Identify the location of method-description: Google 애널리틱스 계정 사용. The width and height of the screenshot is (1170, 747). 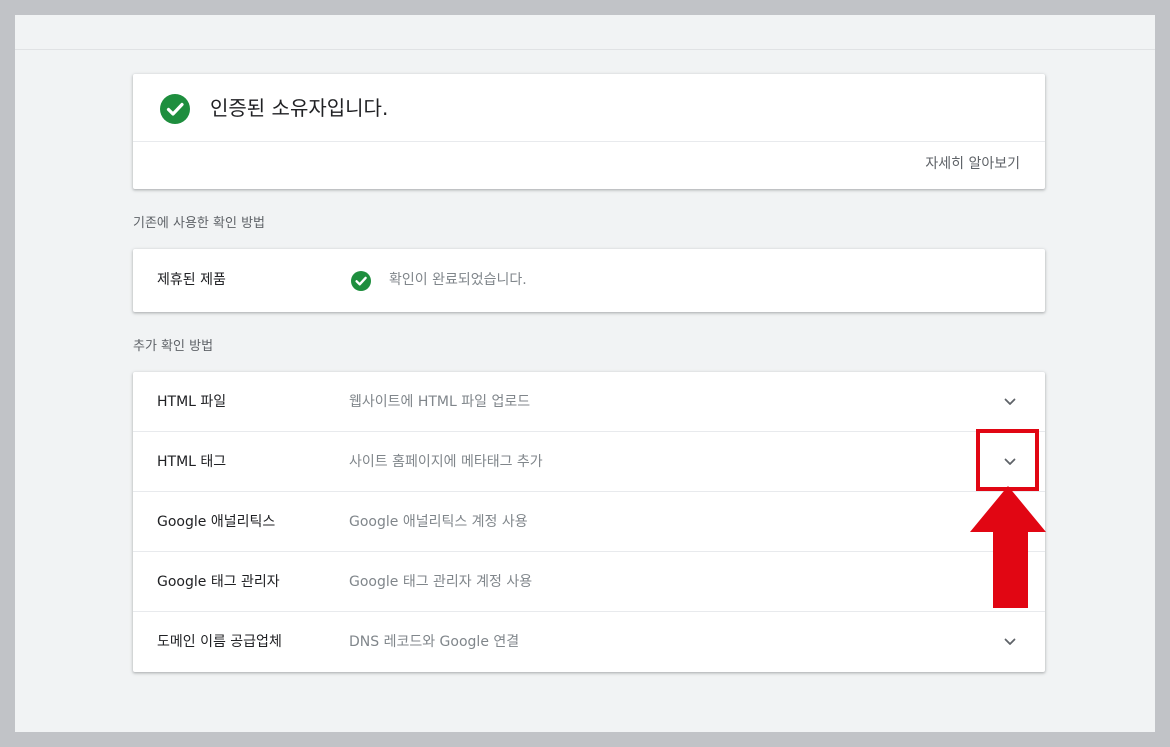
(438, 522).